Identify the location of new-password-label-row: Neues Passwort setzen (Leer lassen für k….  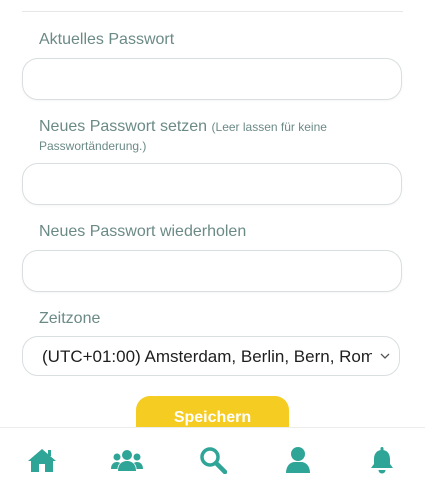
(183, 127).